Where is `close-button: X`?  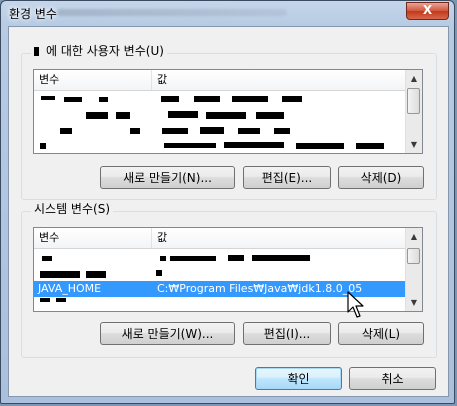 close-button: X is located at coordinates (427, 11).